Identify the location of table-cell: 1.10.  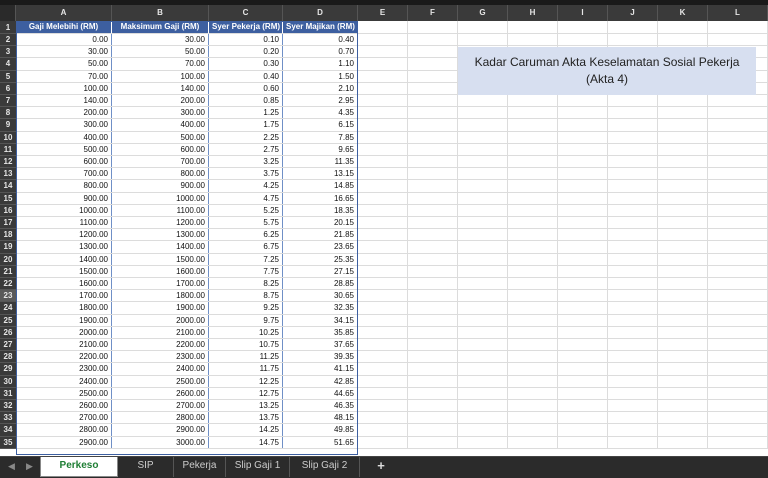
(320, 64).